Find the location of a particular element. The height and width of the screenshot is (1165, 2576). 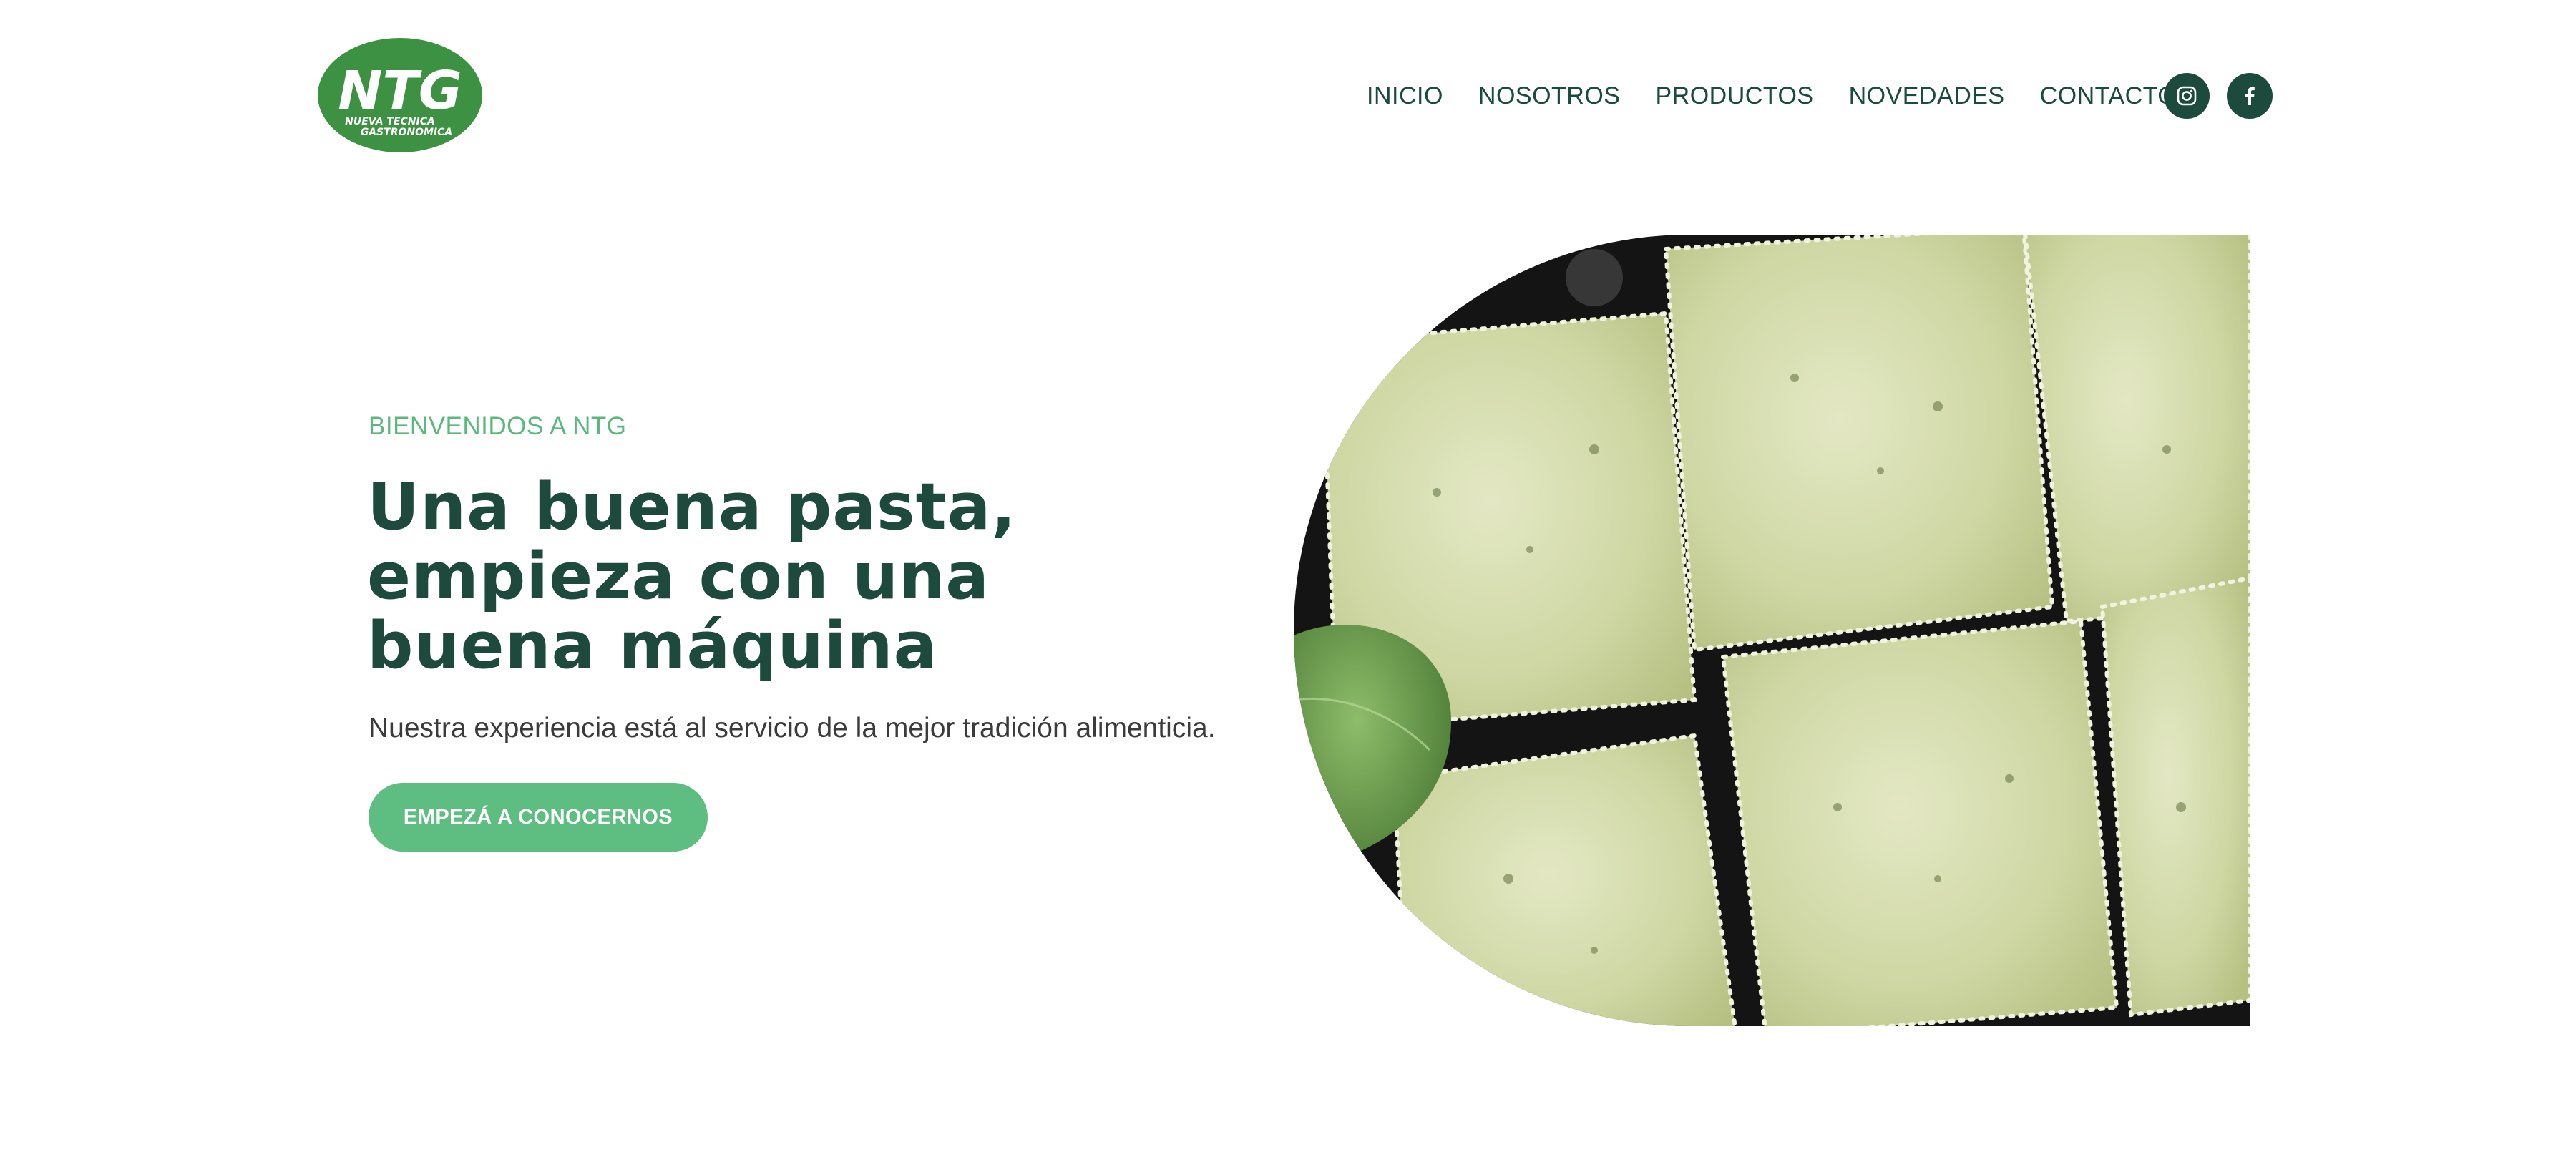

instagram-icon is located at coordinates (2187, 96).